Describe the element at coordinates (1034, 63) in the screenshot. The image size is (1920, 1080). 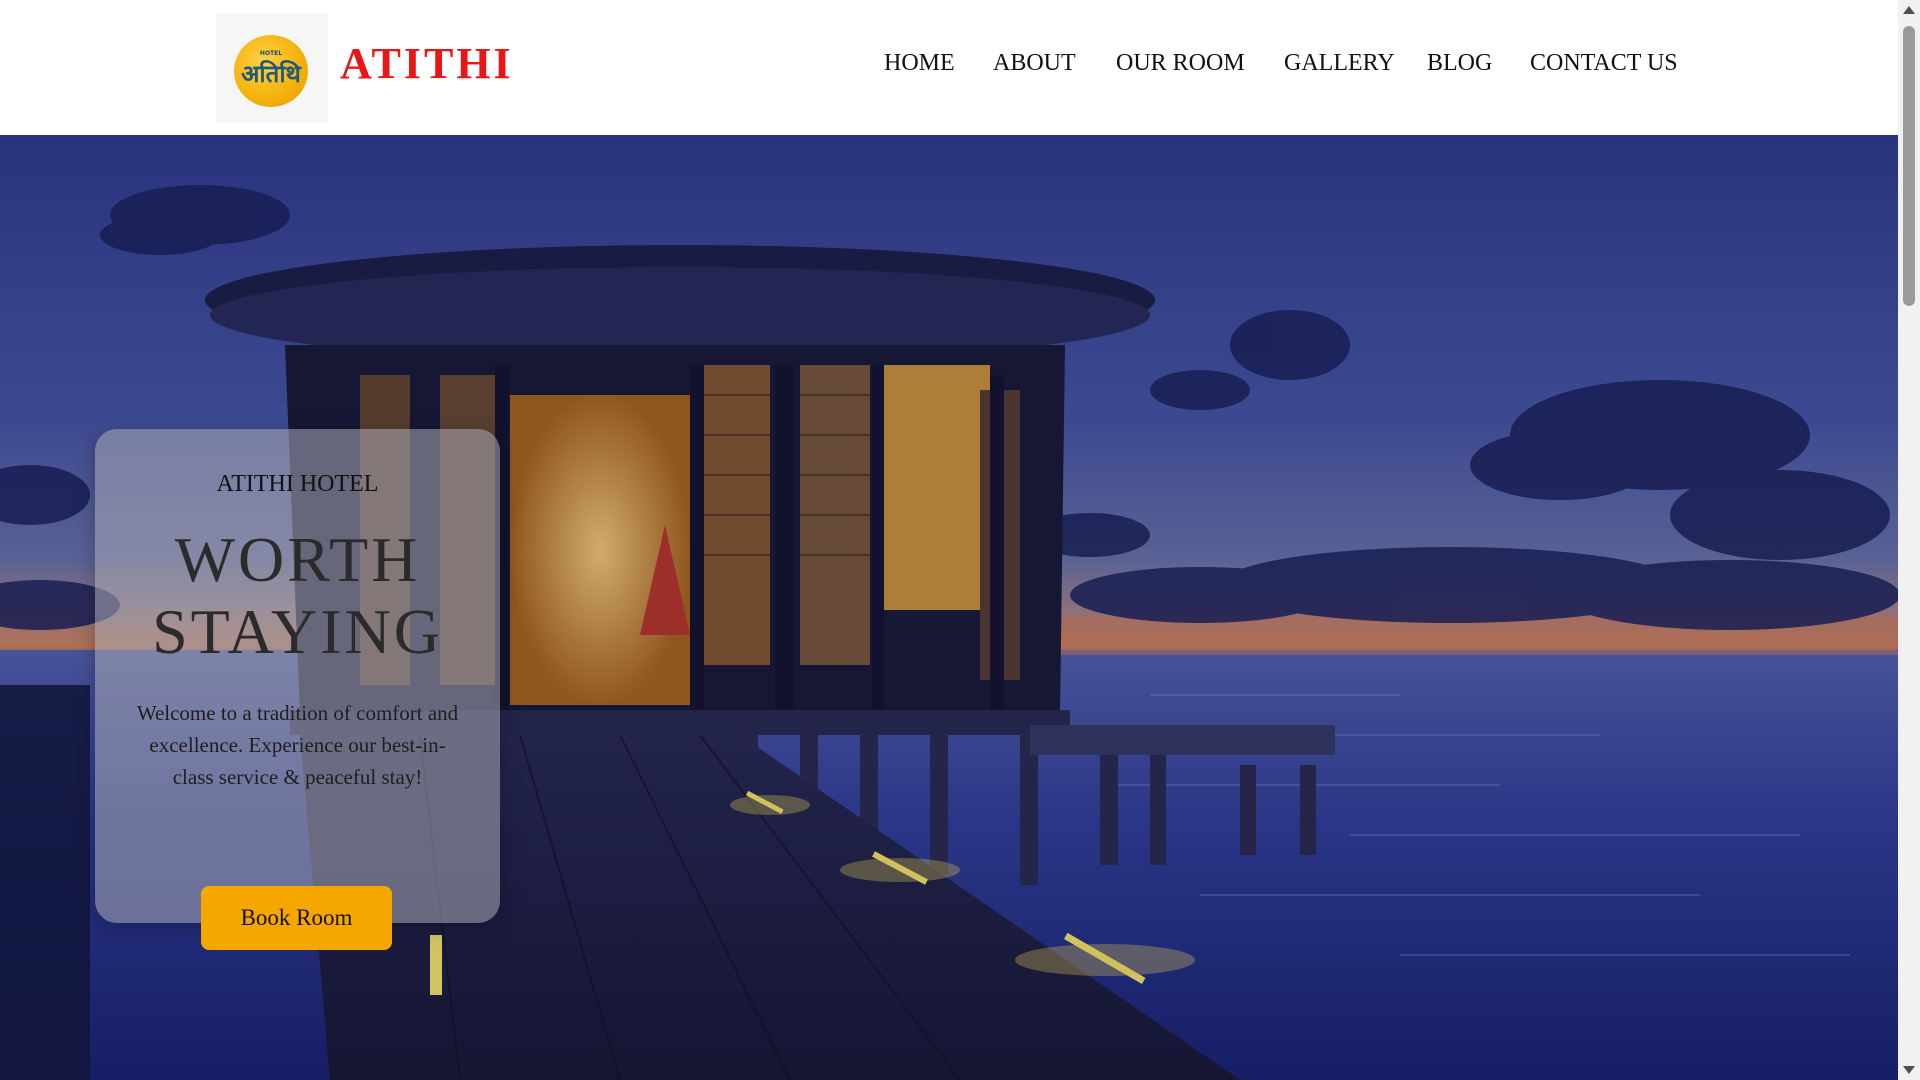
I see `nav-about: ABOUT` at that location.